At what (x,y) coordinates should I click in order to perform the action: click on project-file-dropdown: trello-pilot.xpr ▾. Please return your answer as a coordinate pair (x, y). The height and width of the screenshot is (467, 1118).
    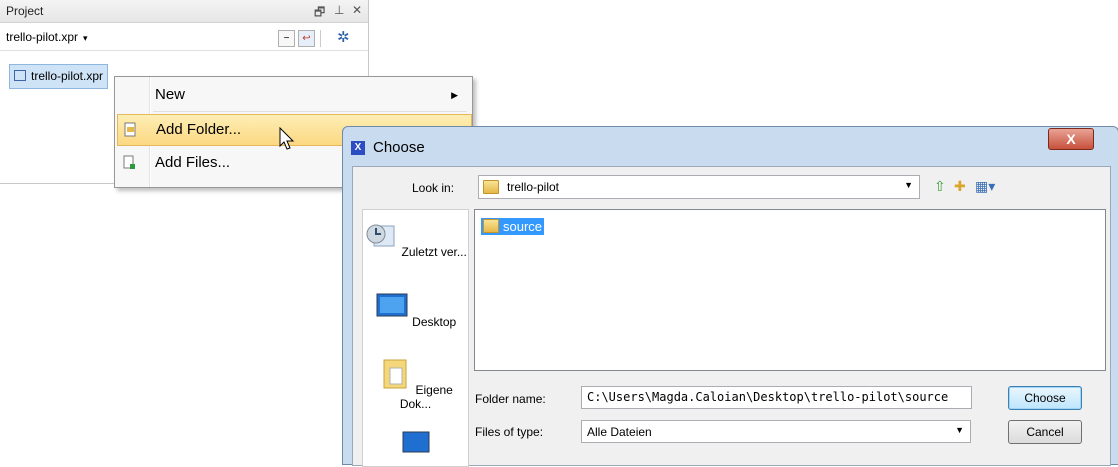
    Looking at the image, I should click on (47, 37).